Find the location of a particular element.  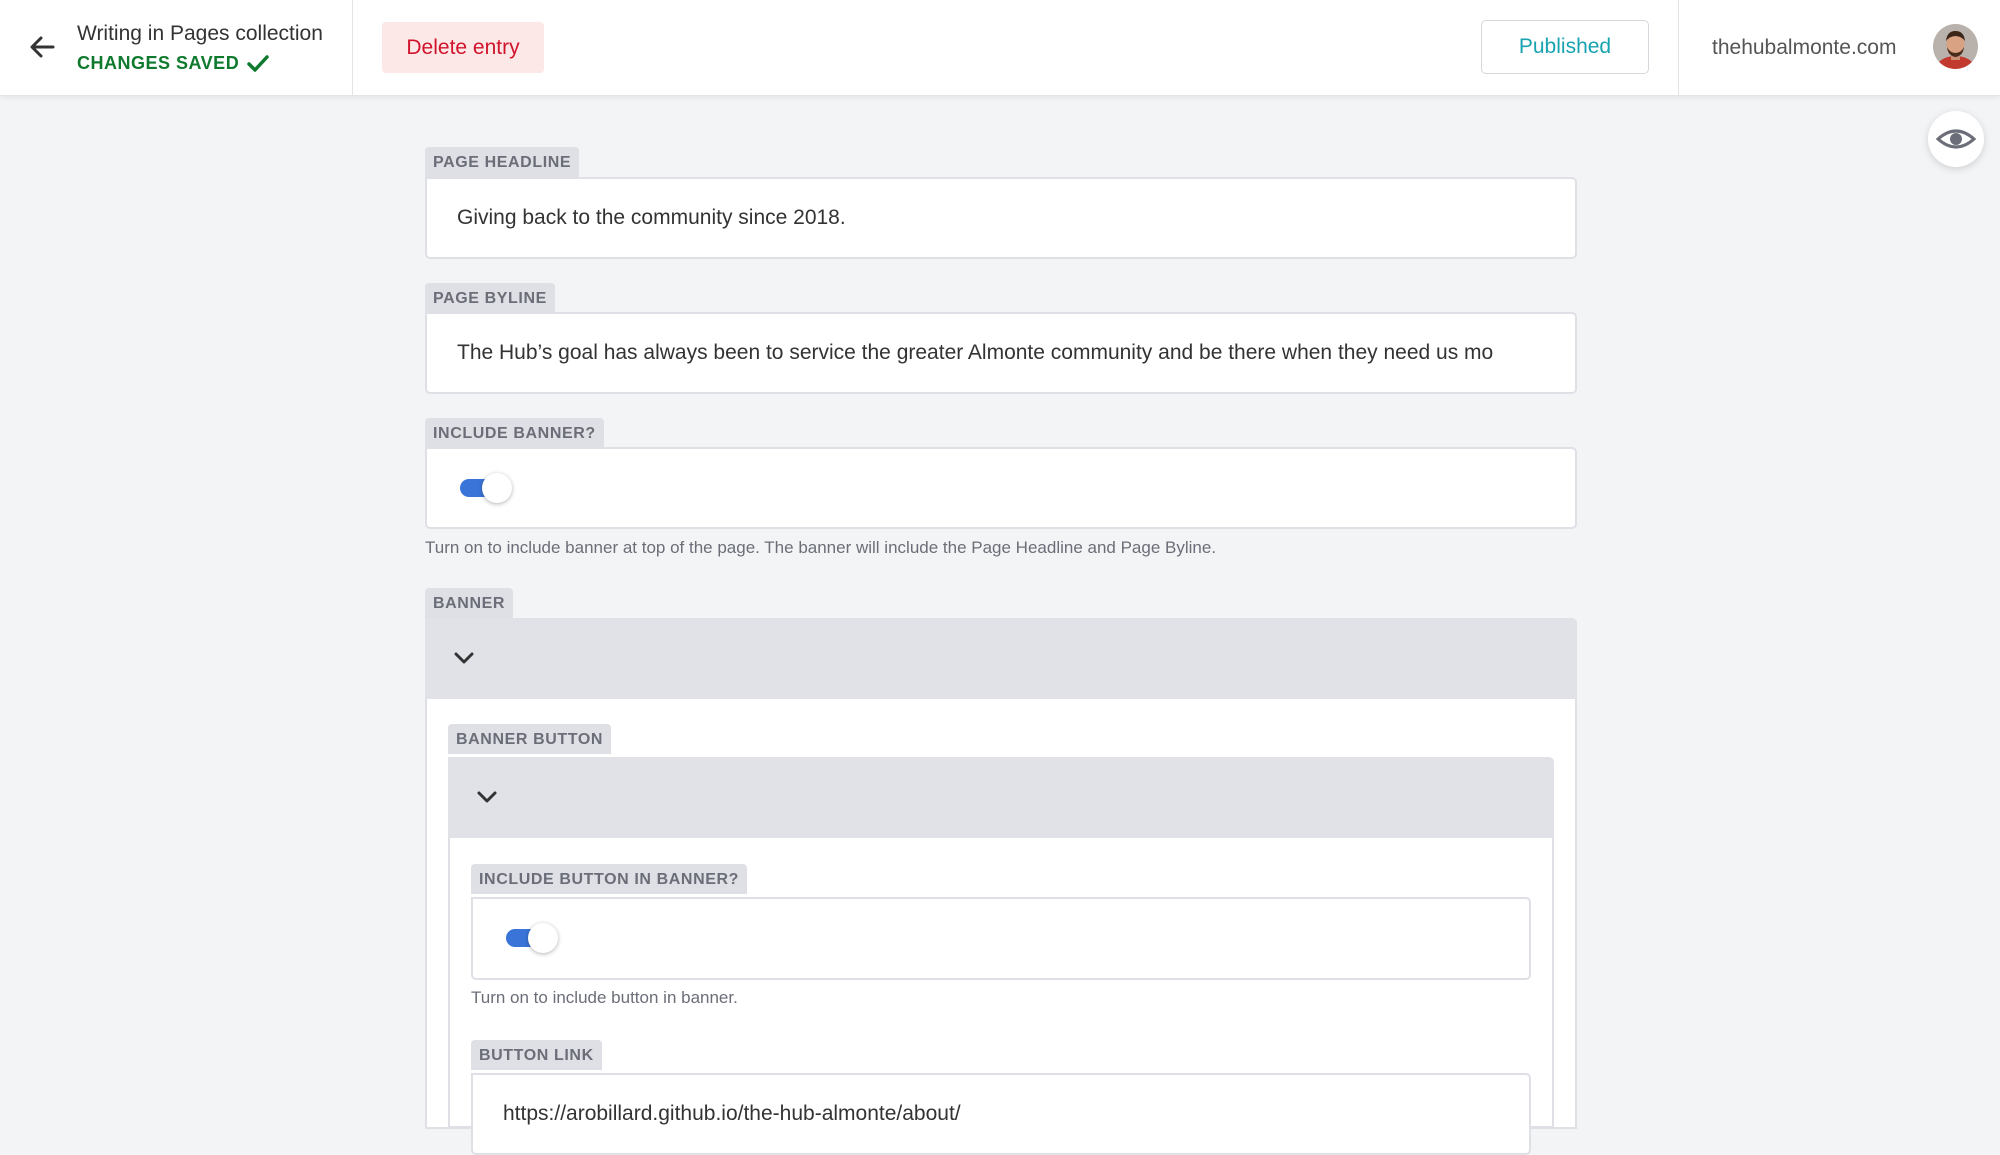

include-banner-label: INCLUDE BANNER? is located at coordinates (514, 433).